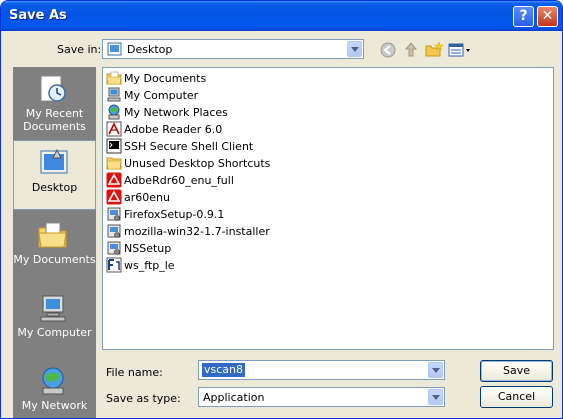  What do you see at coordinates (516, 397) in the screenshot?
I see `cancel-button: Cancel` at bounding box center [516, 397].